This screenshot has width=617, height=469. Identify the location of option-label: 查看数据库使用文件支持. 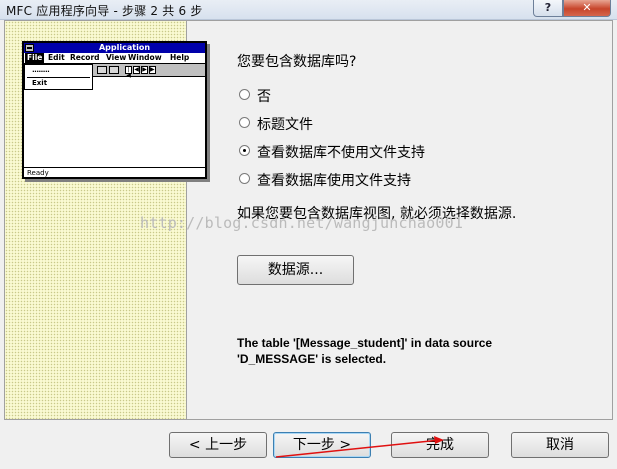
(334, 181).